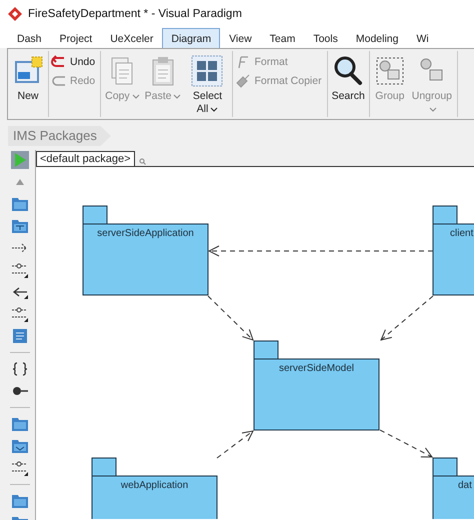 This screenshot has height=520, width=474. I want to click on ribbon-tab: Team, so click(282, 38).